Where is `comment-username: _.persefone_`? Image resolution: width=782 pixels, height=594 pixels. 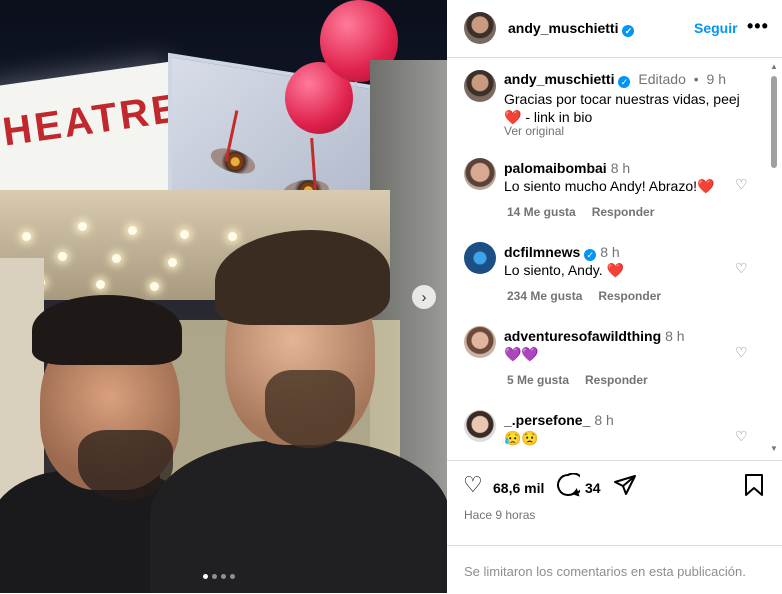
comment-username: _.persefone_ is located at coordinates (547, 420).